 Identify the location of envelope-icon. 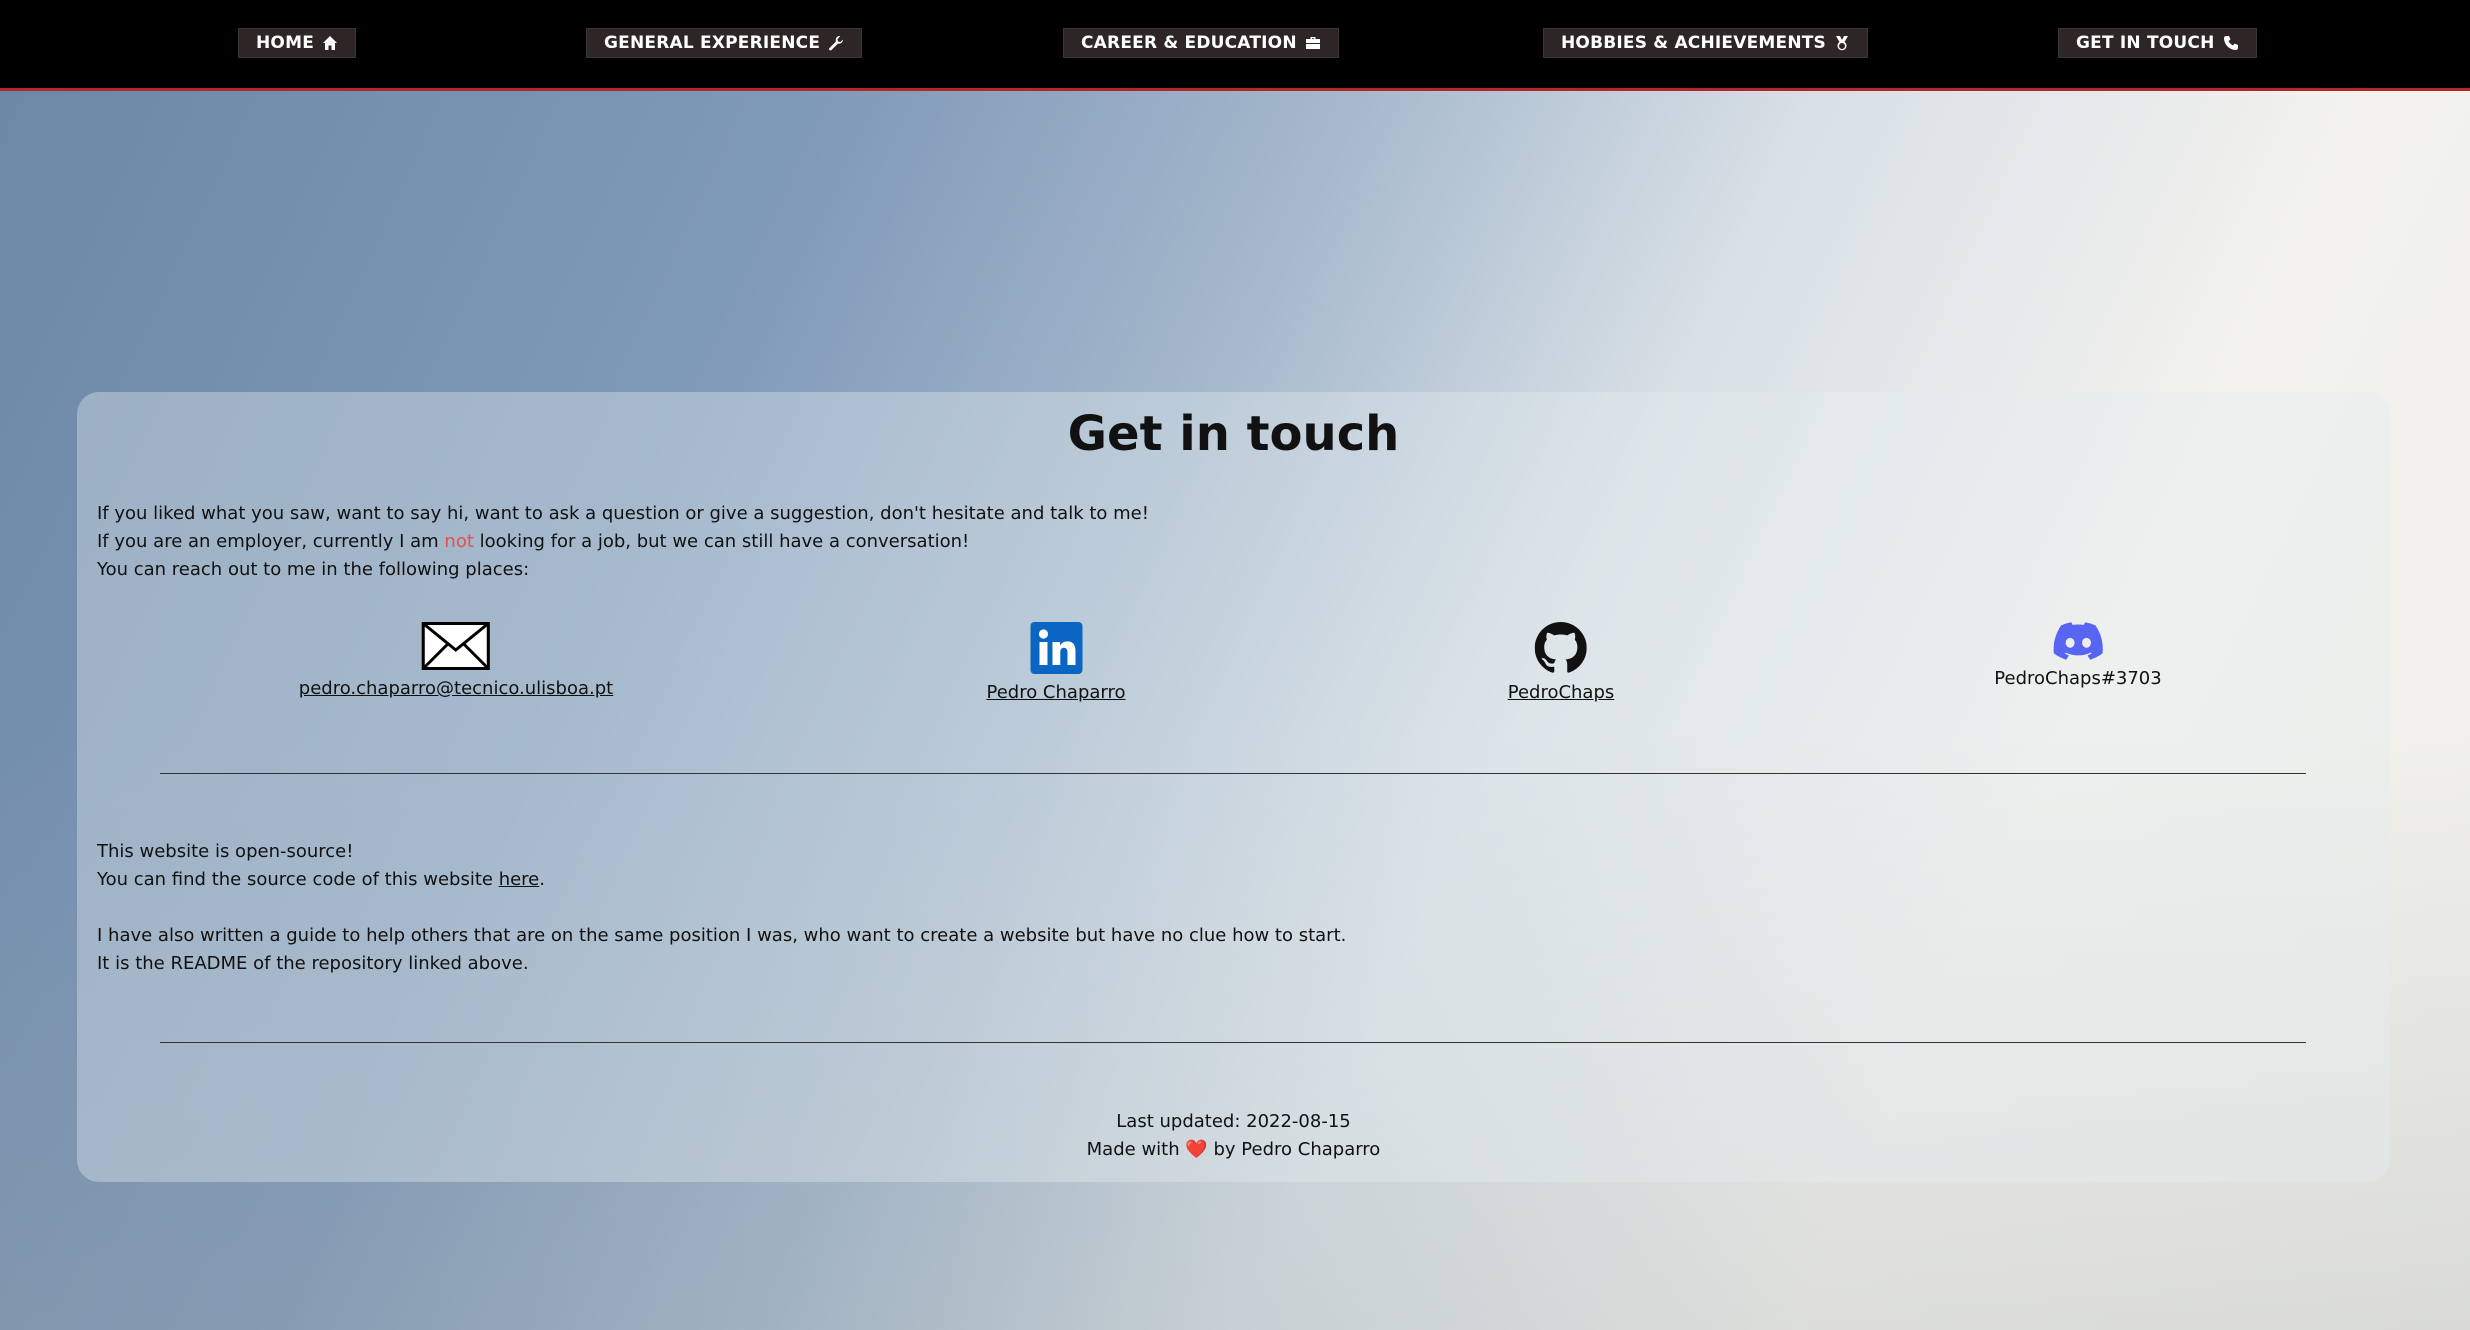
(456, 646).